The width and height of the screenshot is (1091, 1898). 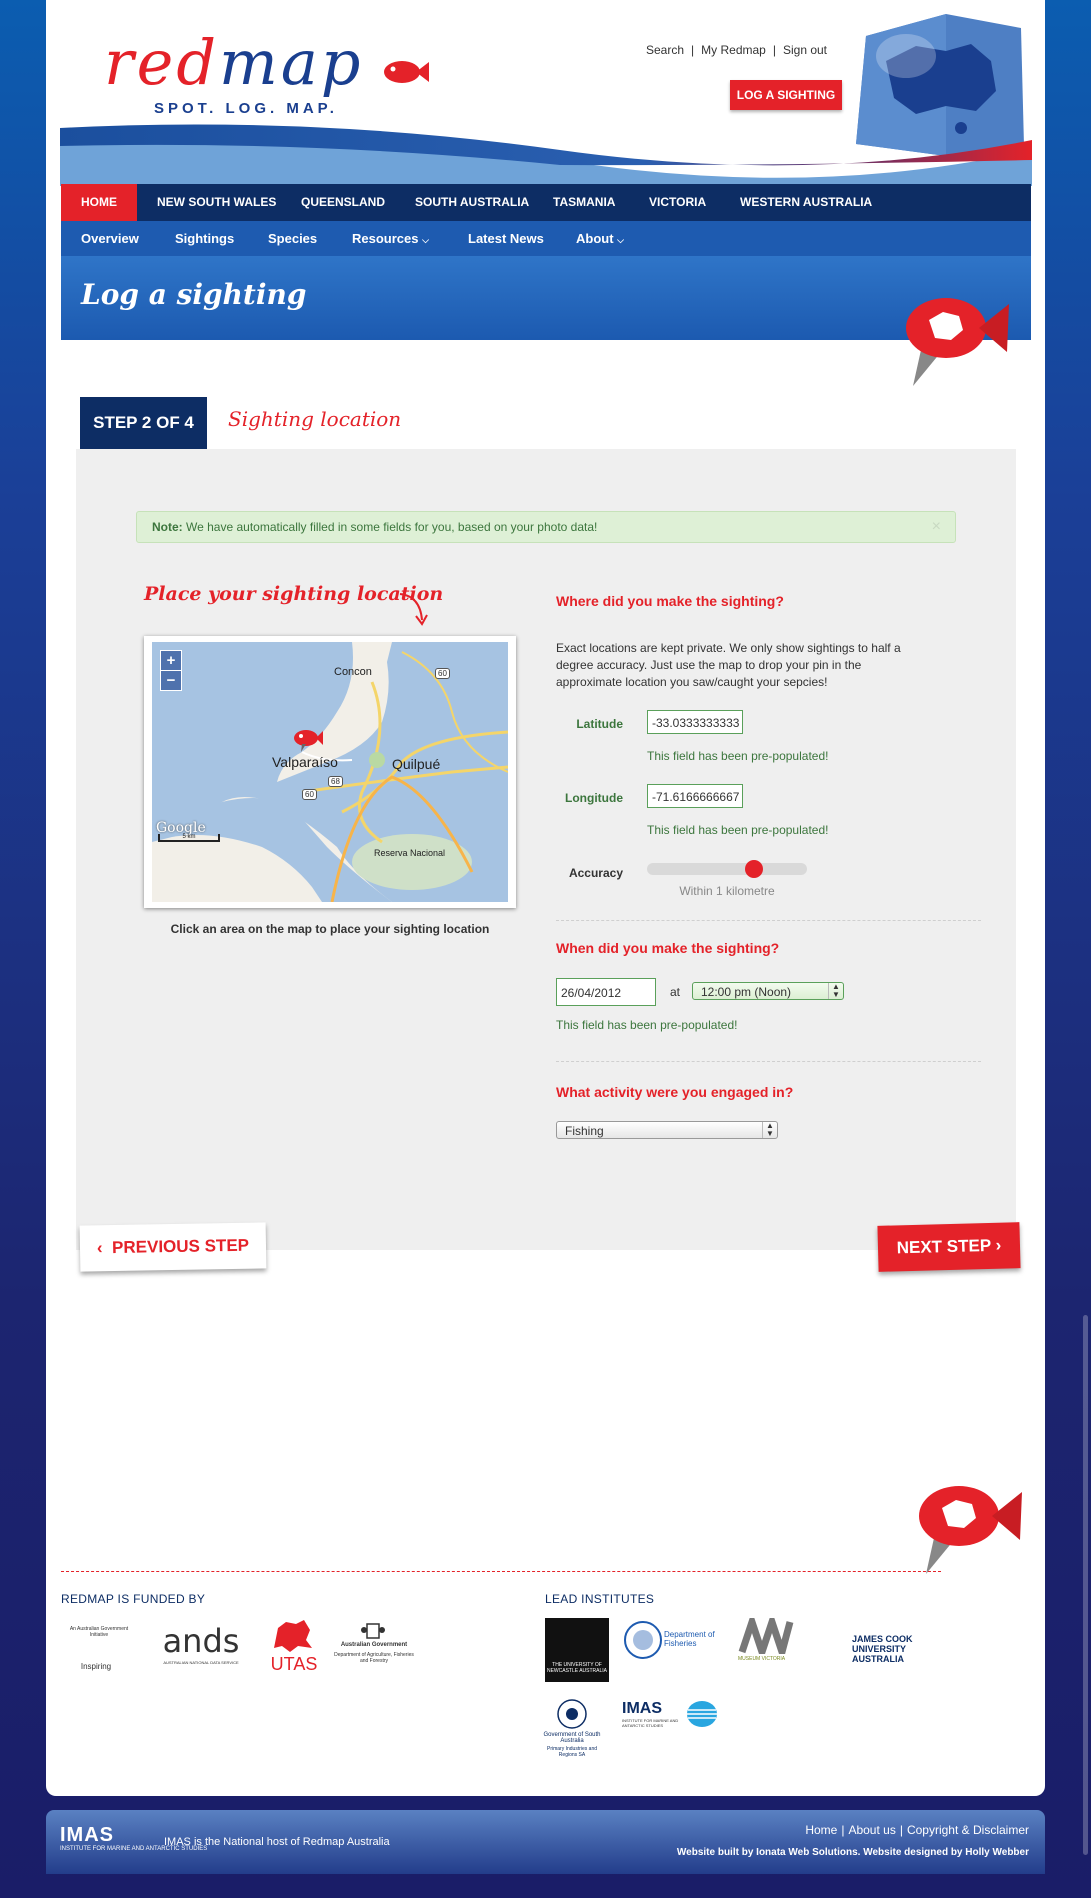 What do you see at coordinates (738, 756) in the screenshot?
I see `latitude-help: This field has been pre-populated!` at bounding box center [738, 756].